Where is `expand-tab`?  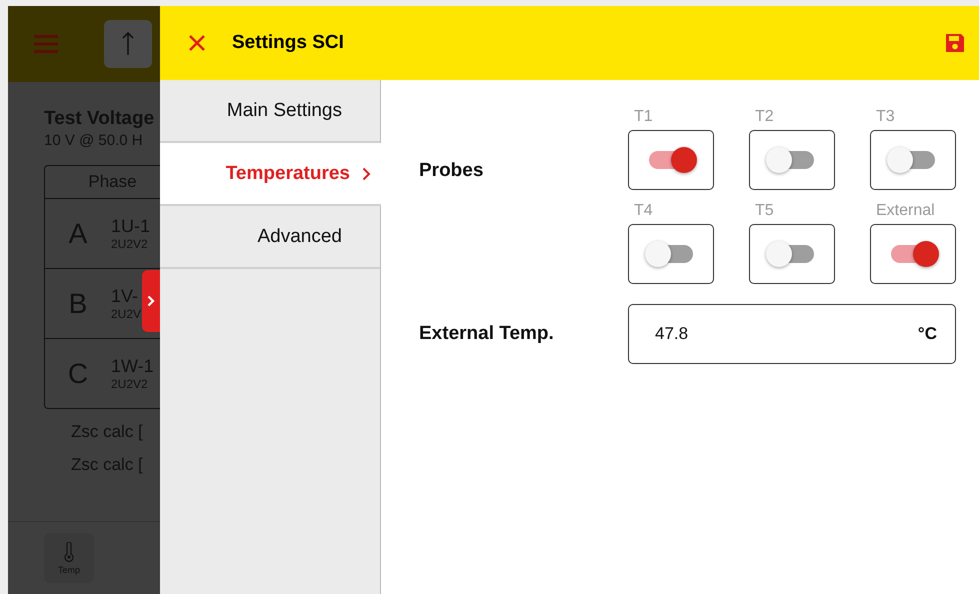 expand-tab is located at coordinates (151, 301).